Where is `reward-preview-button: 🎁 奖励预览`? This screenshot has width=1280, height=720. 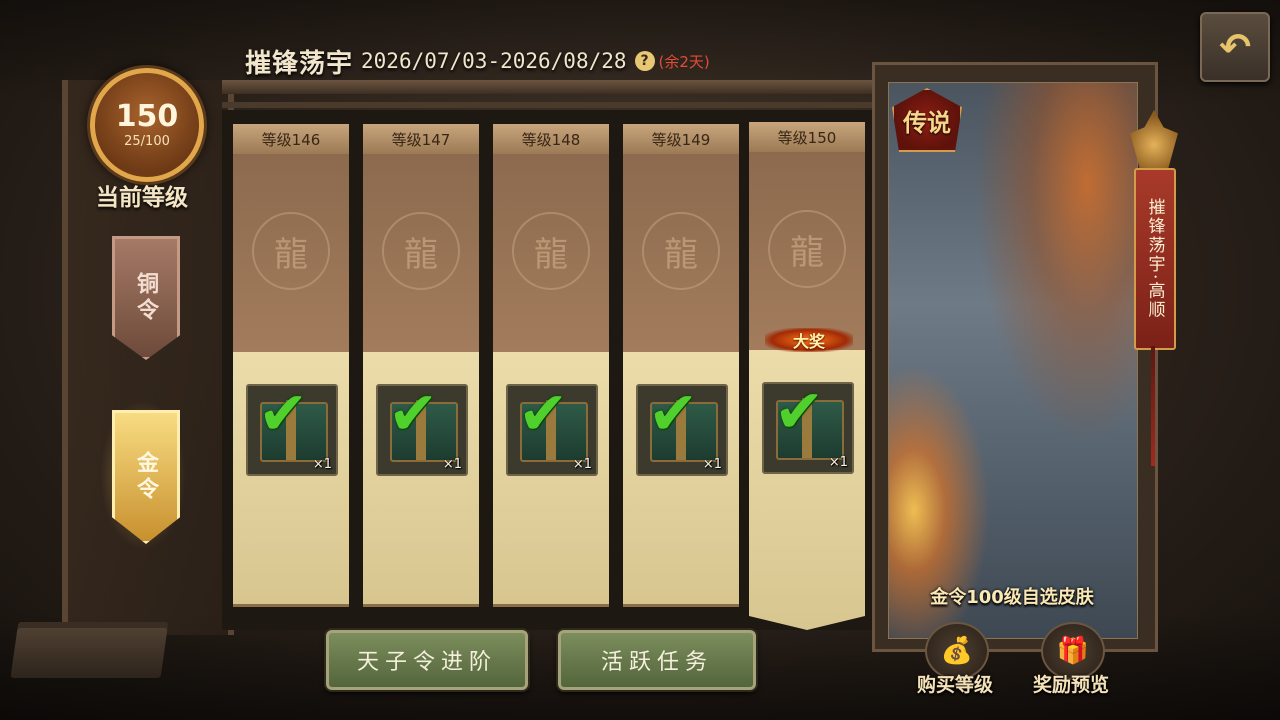
reward-preview-button: 🎁 奖励预览 is located at coordinates (1071, 660).